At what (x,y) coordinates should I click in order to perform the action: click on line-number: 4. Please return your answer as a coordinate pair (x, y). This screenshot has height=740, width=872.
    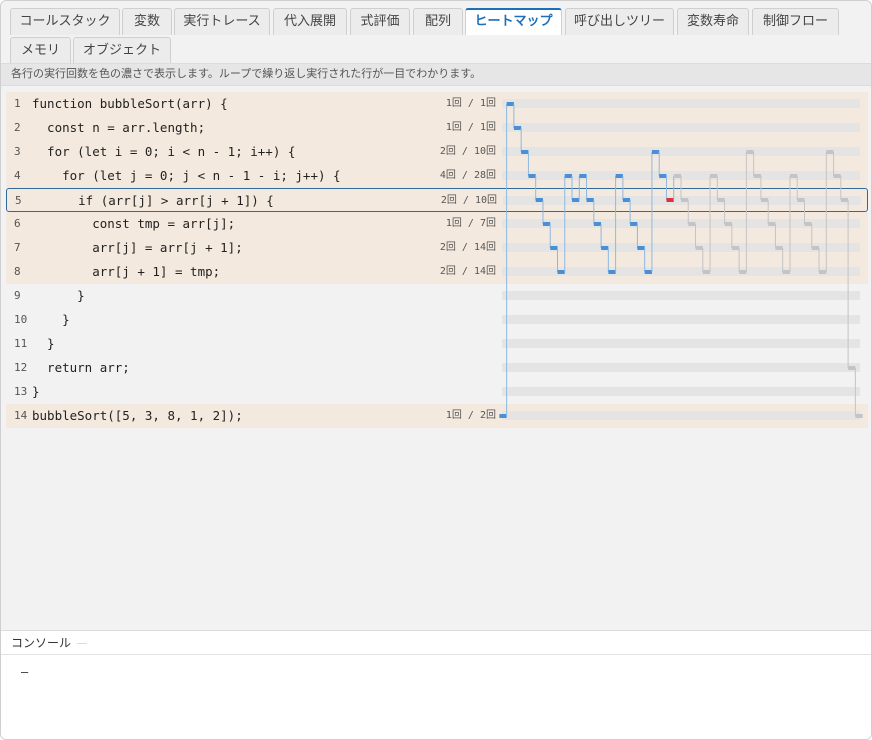
    Looking at the image, I should click on (17, 175).